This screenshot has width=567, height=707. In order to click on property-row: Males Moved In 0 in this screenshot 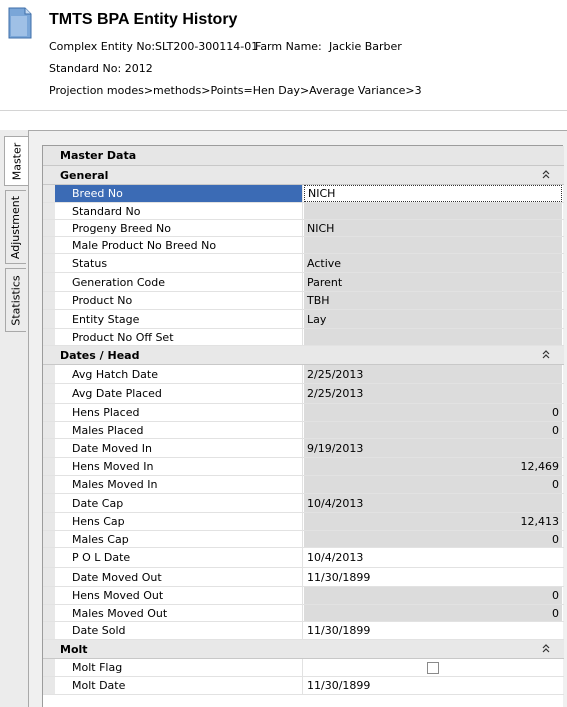, I will do `click(303, 485)`.